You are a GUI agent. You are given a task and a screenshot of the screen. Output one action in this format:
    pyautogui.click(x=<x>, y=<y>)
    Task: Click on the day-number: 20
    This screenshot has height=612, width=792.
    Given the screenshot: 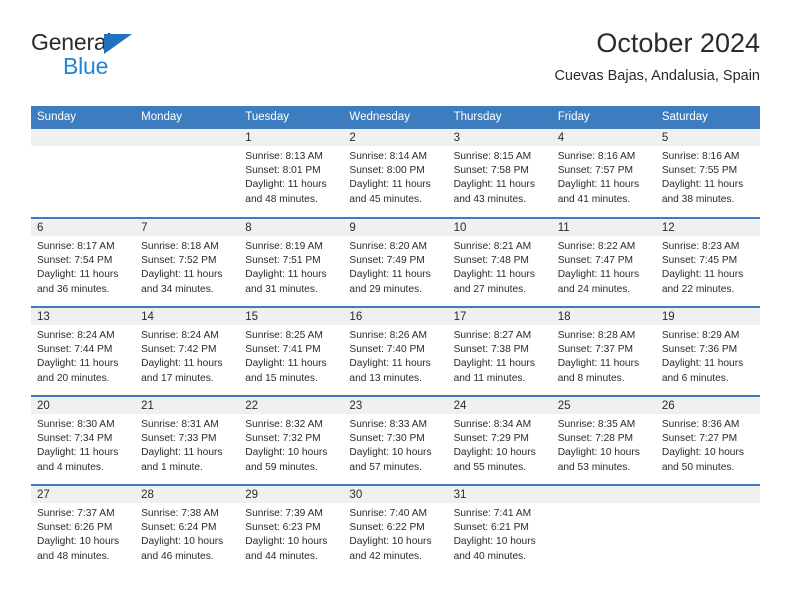 What is the action you would take?
    pyautogui.click(x=83, y=405)
    